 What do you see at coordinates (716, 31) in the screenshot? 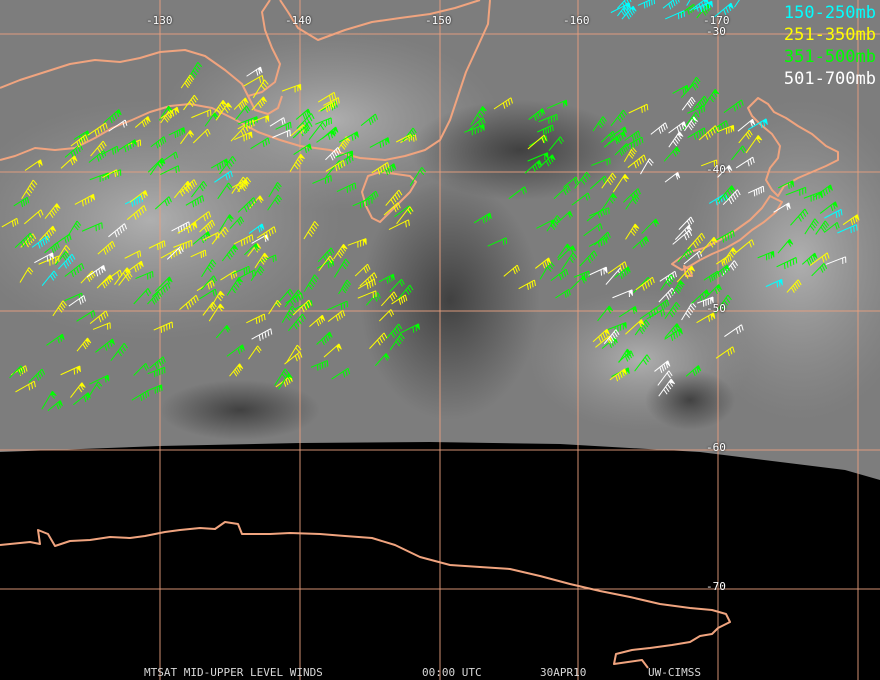
I see `latitude-label: -30` at bounding box center [716, 31].